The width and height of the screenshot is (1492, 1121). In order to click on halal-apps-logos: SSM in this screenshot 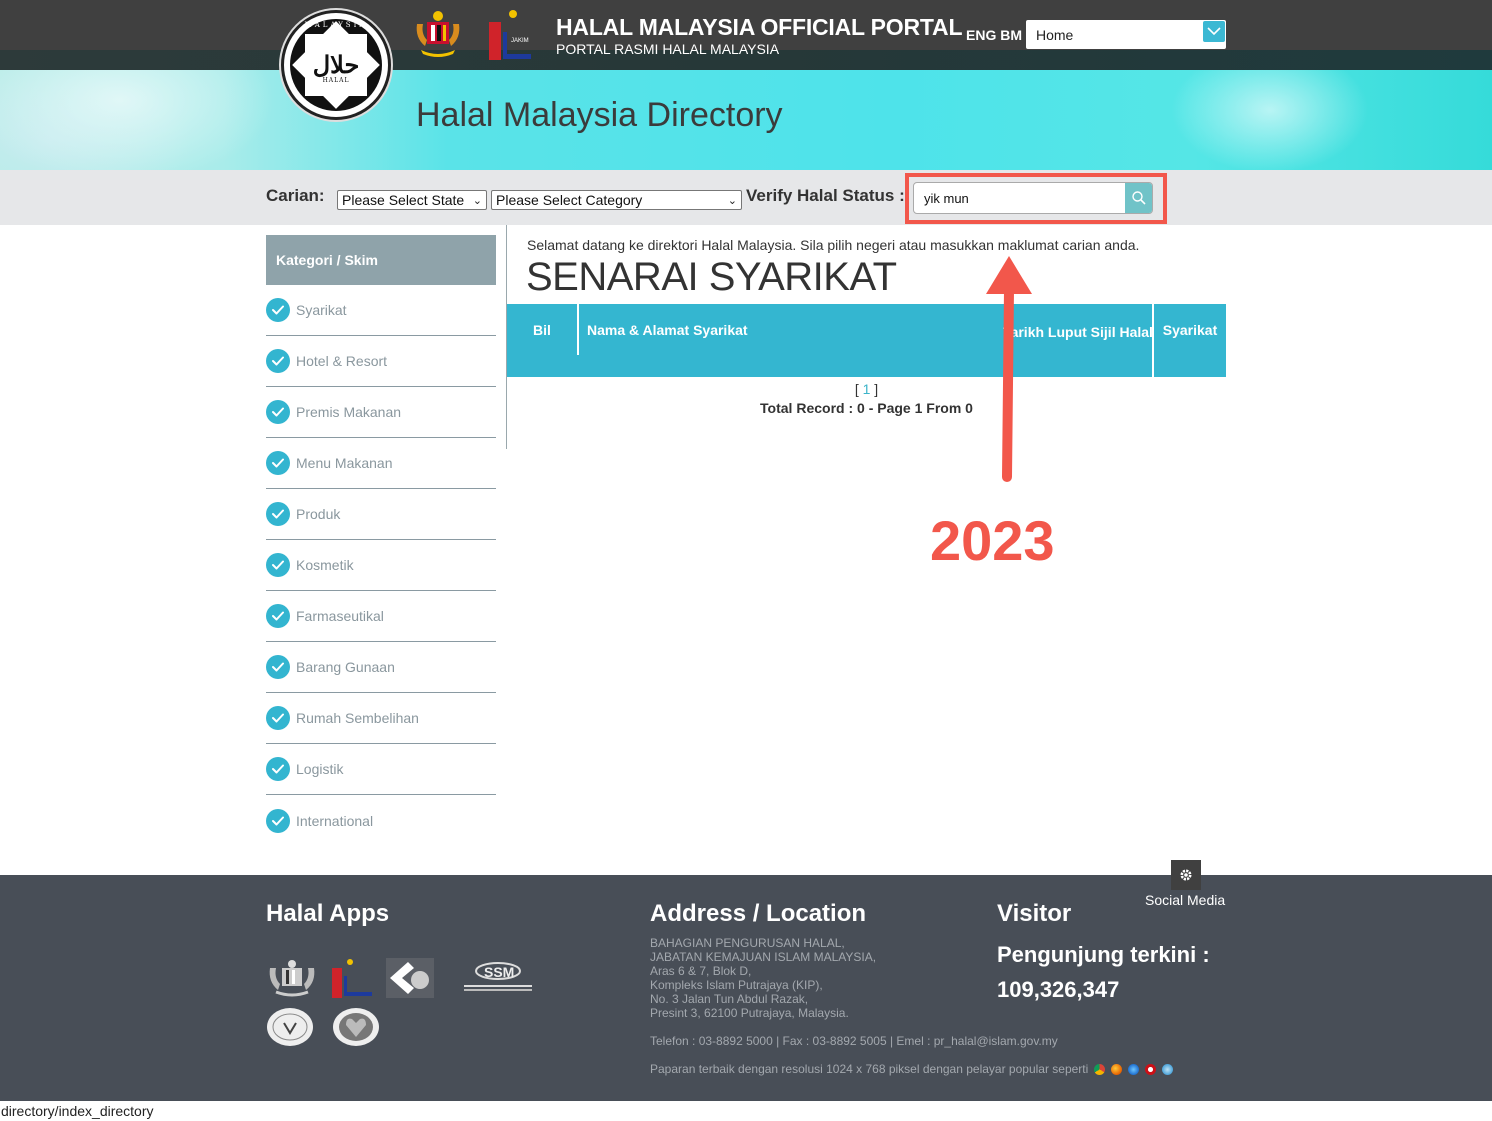, I will do `click(406, 1002)`.